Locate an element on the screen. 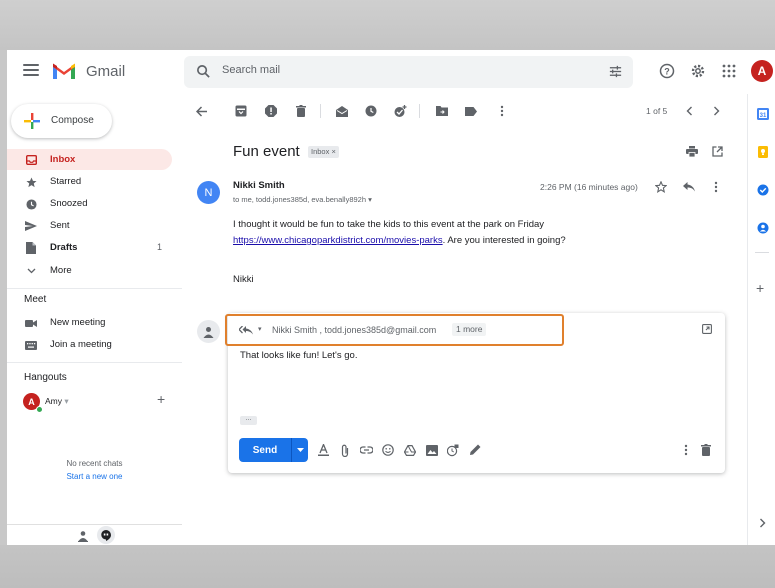  no-recent-chats-text: No recent chats is located at coordinates (94, 463).